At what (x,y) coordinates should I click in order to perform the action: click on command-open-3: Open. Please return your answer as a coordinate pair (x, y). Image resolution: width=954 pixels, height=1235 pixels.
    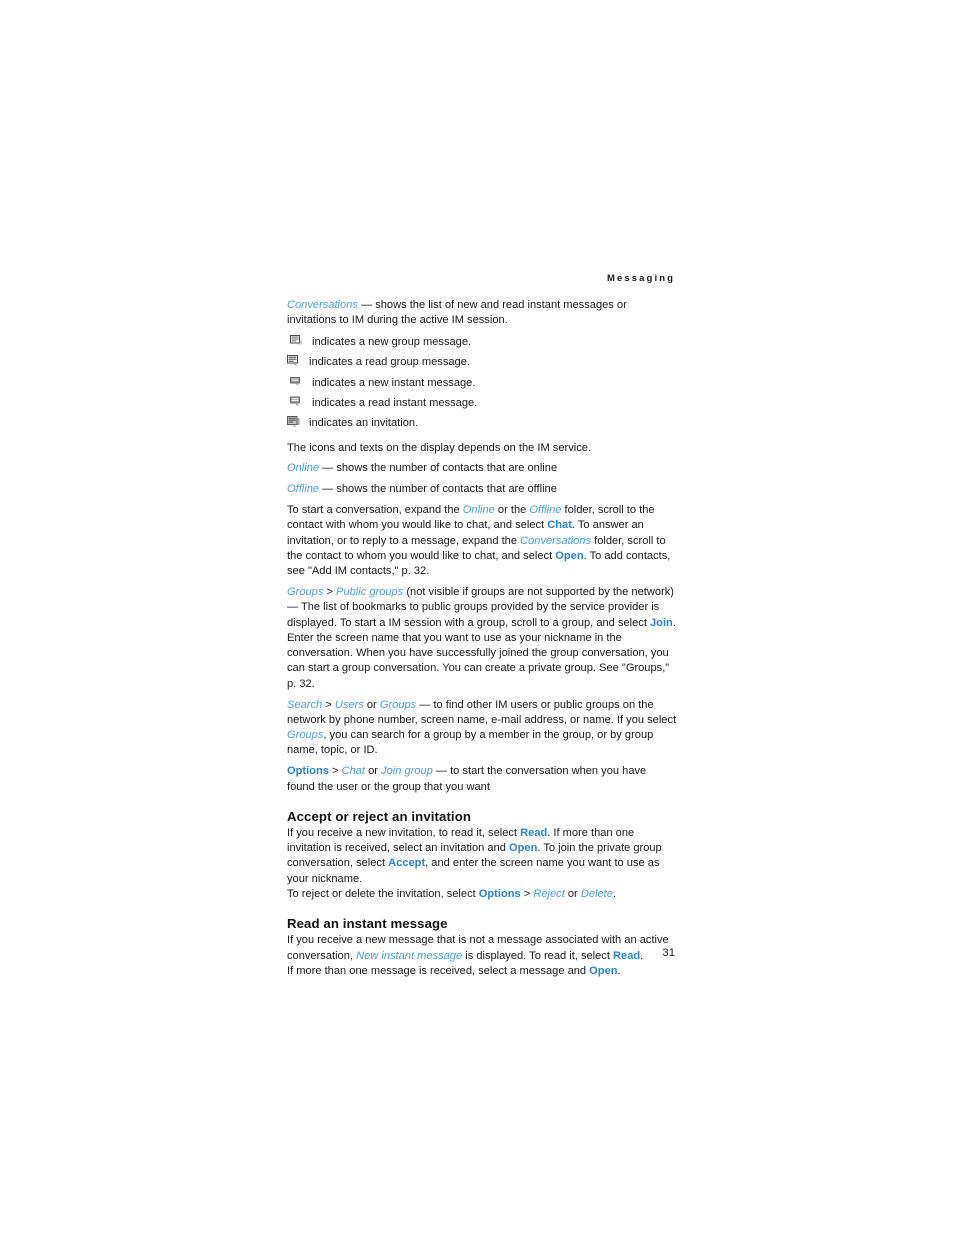
    Looking at the image, I should click on (603, 970).